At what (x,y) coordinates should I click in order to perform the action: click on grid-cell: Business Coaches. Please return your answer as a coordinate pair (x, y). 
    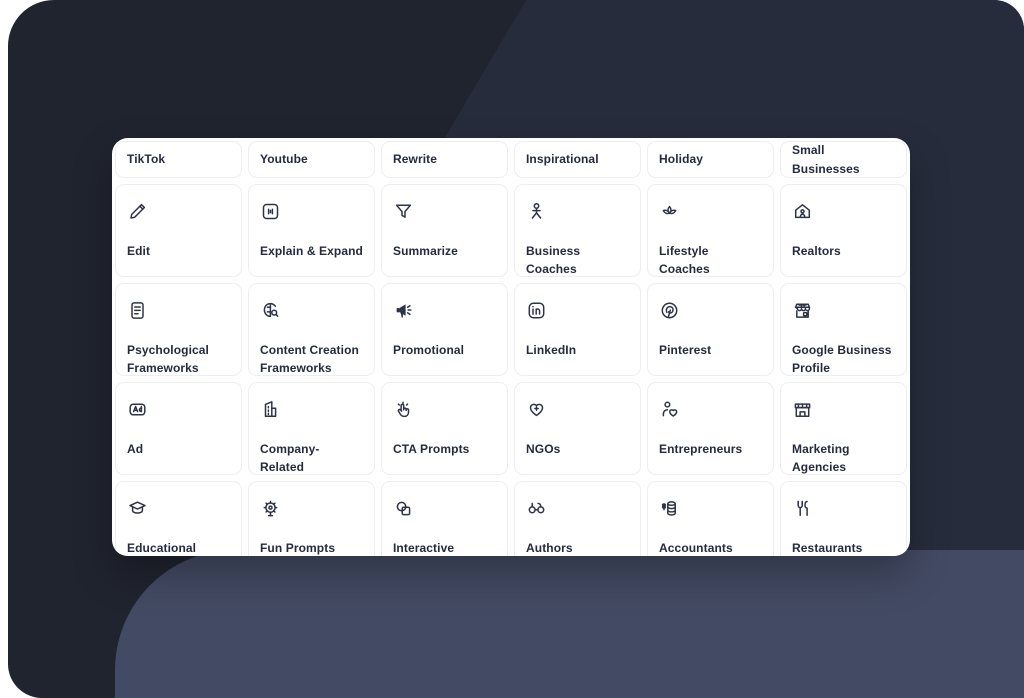
    Looking at the image, I should click on (577, 230).